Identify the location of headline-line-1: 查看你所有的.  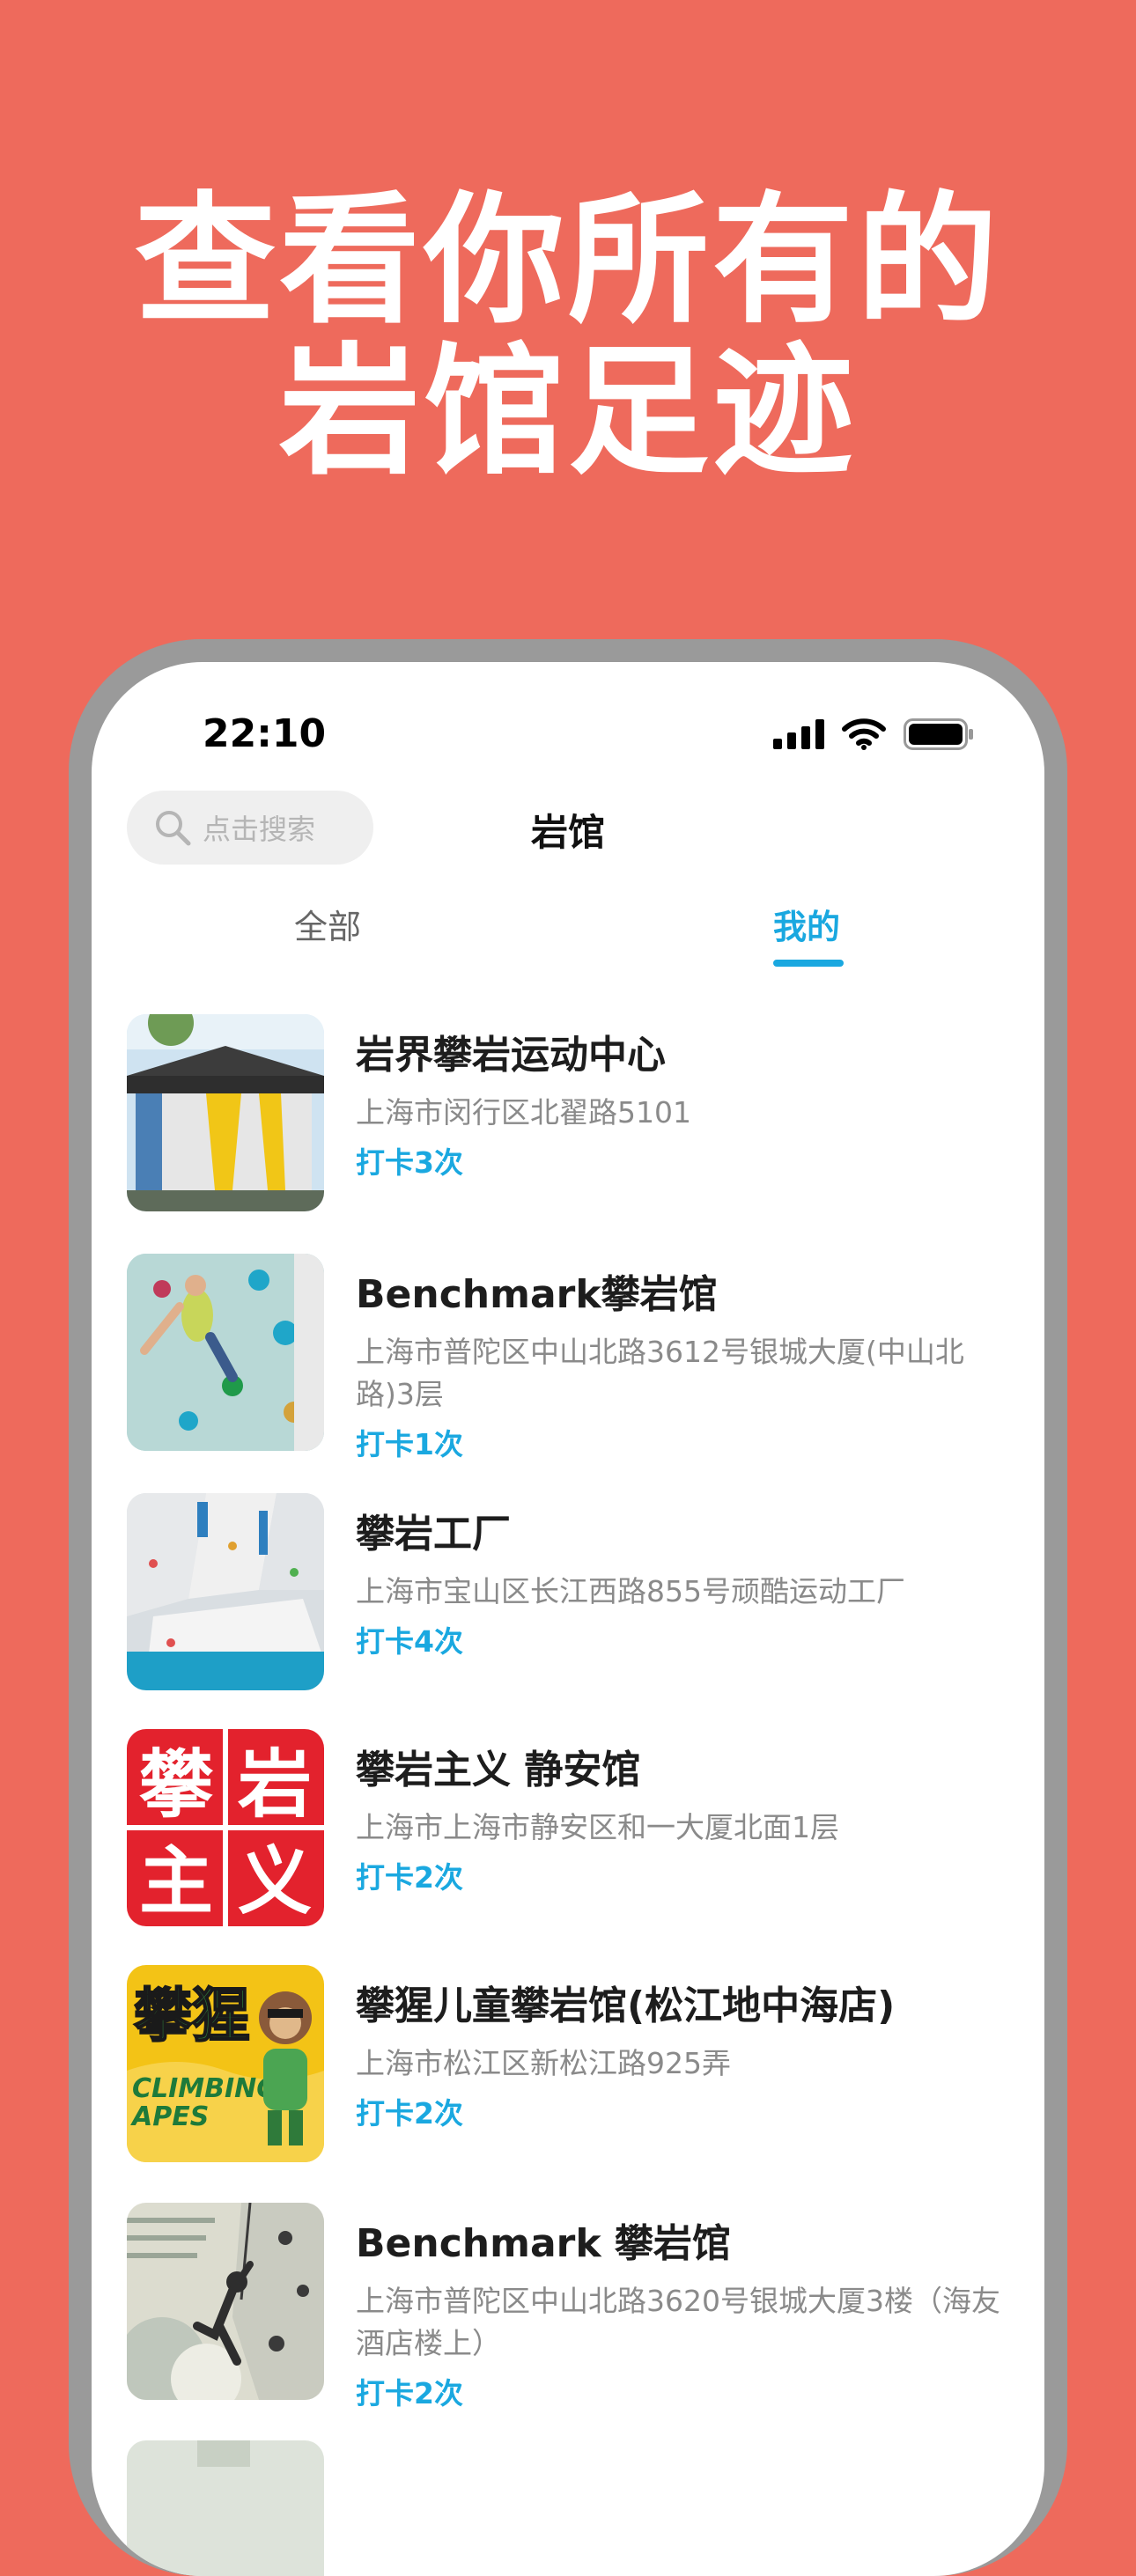
(567, 260).